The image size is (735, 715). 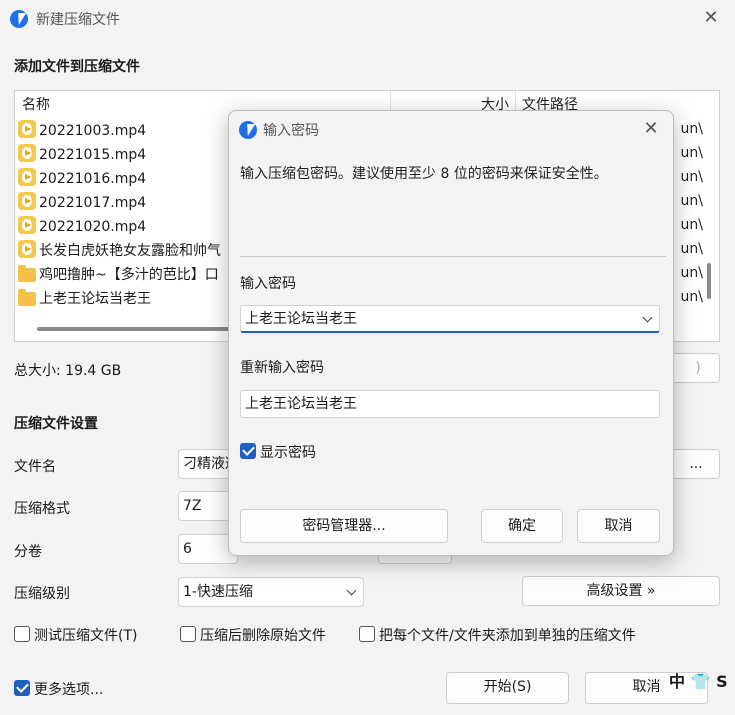 I want to click on separate-archives-label: 把每个文件/文件夹添加到单独的压缩文件, so click(x=507, y=635).